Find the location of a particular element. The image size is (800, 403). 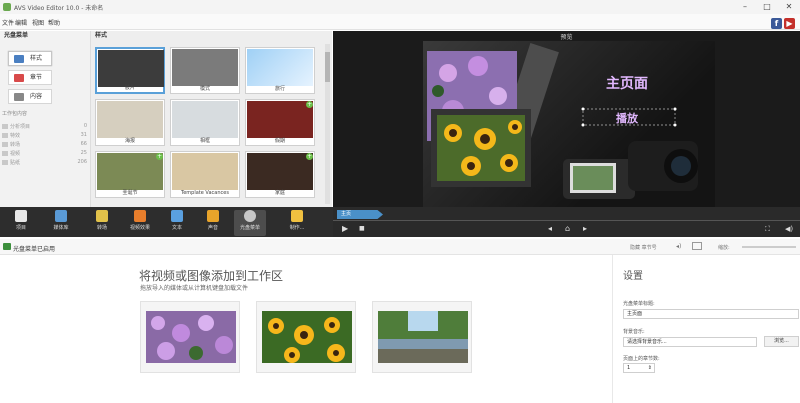

audio-icon: ◂) is located at coordinates (678, 246).